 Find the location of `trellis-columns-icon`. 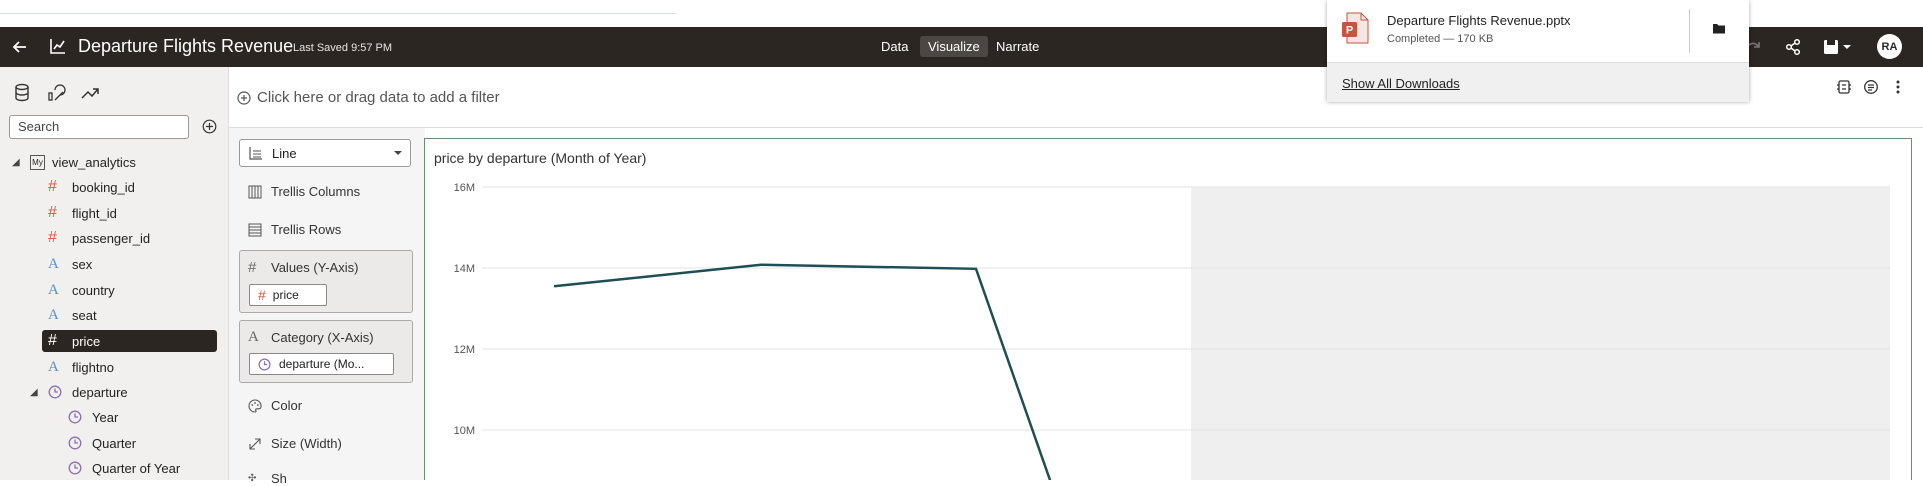

trellis-columns-icon is located at coordinates (255, 191).